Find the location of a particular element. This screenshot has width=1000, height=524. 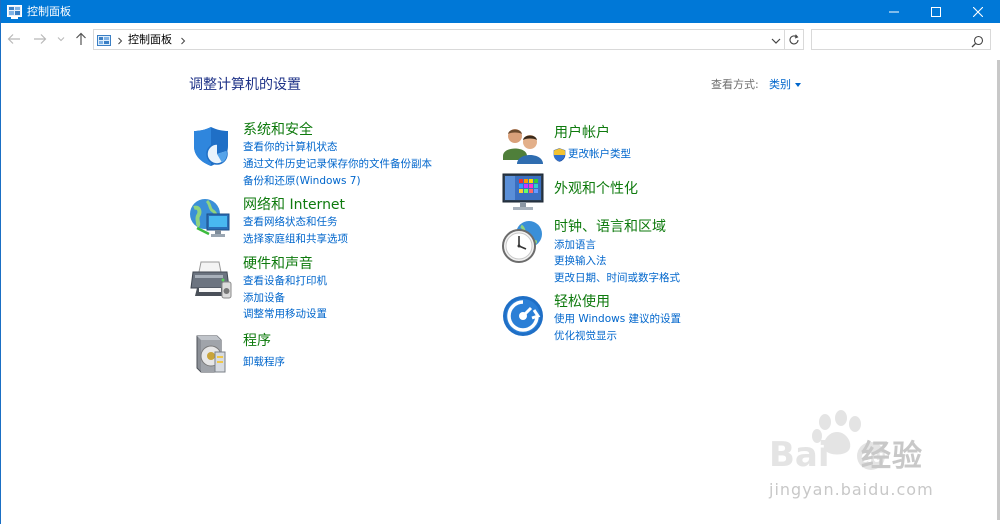

link-recommended-settings: 使用 Windows 建议的设置 is located at coordinates (617, 319).